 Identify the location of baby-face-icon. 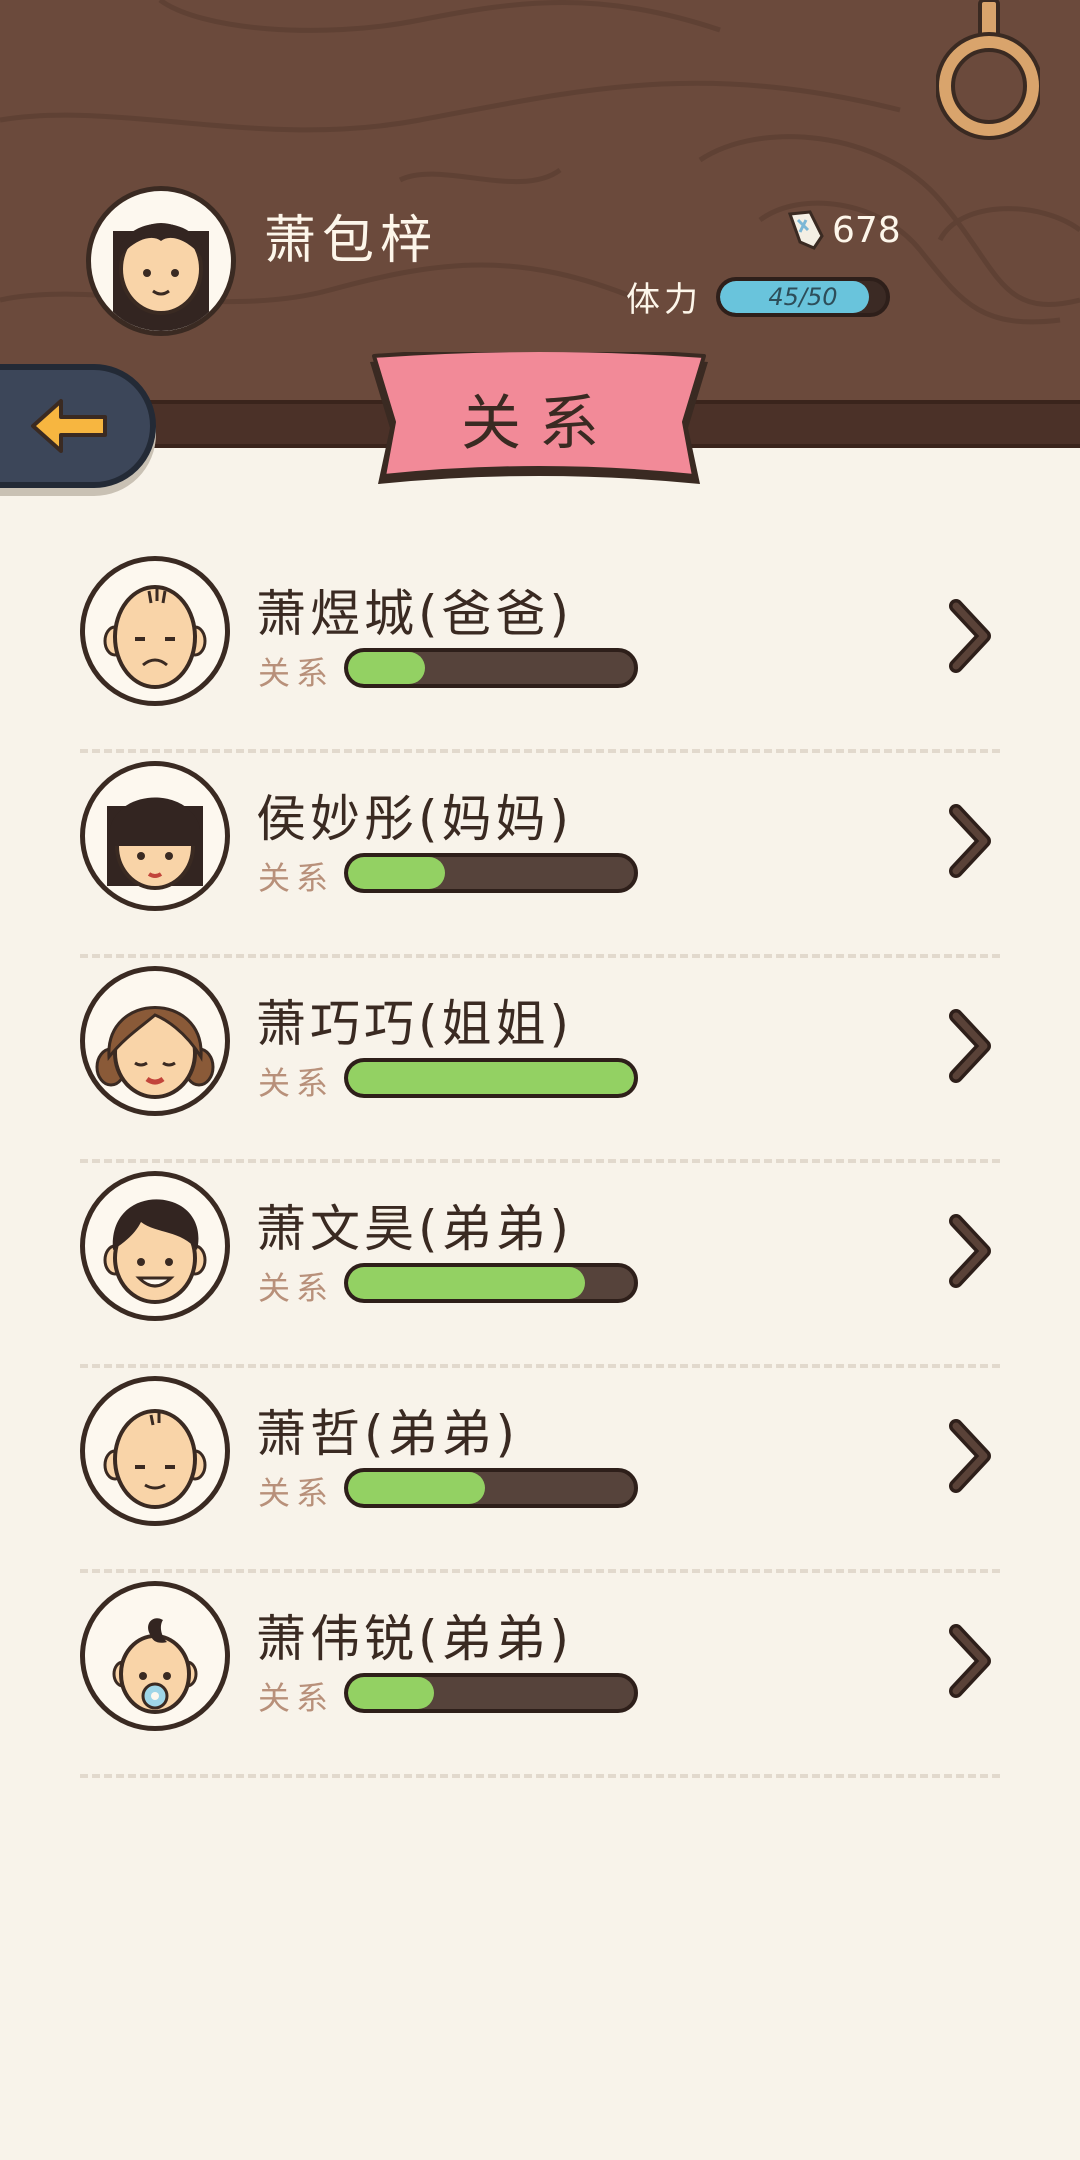
(155, 1666).